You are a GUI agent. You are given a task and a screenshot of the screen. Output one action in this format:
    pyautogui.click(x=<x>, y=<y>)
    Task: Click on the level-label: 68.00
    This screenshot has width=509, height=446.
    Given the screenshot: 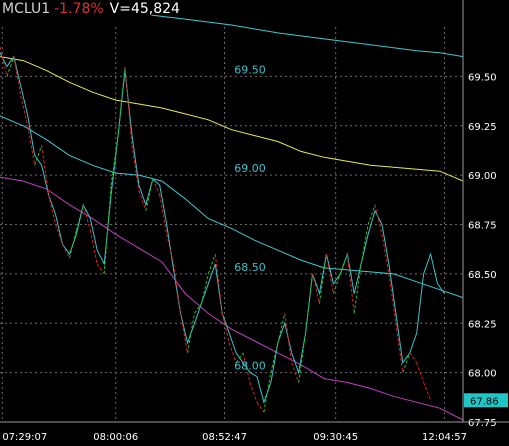 What is the action you would take?
    pyautogui.click(x=250, y=366)
    